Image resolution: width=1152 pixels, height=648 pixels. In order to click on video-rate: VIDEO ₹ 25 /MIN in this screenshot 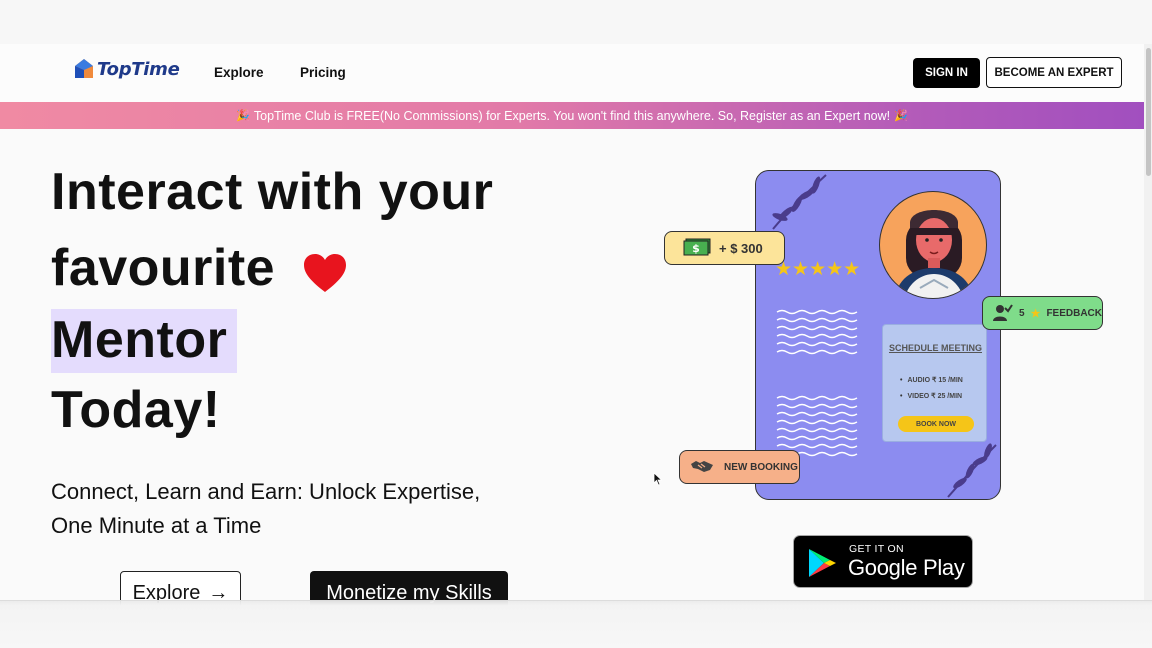, I will do `click(931, 396)`.